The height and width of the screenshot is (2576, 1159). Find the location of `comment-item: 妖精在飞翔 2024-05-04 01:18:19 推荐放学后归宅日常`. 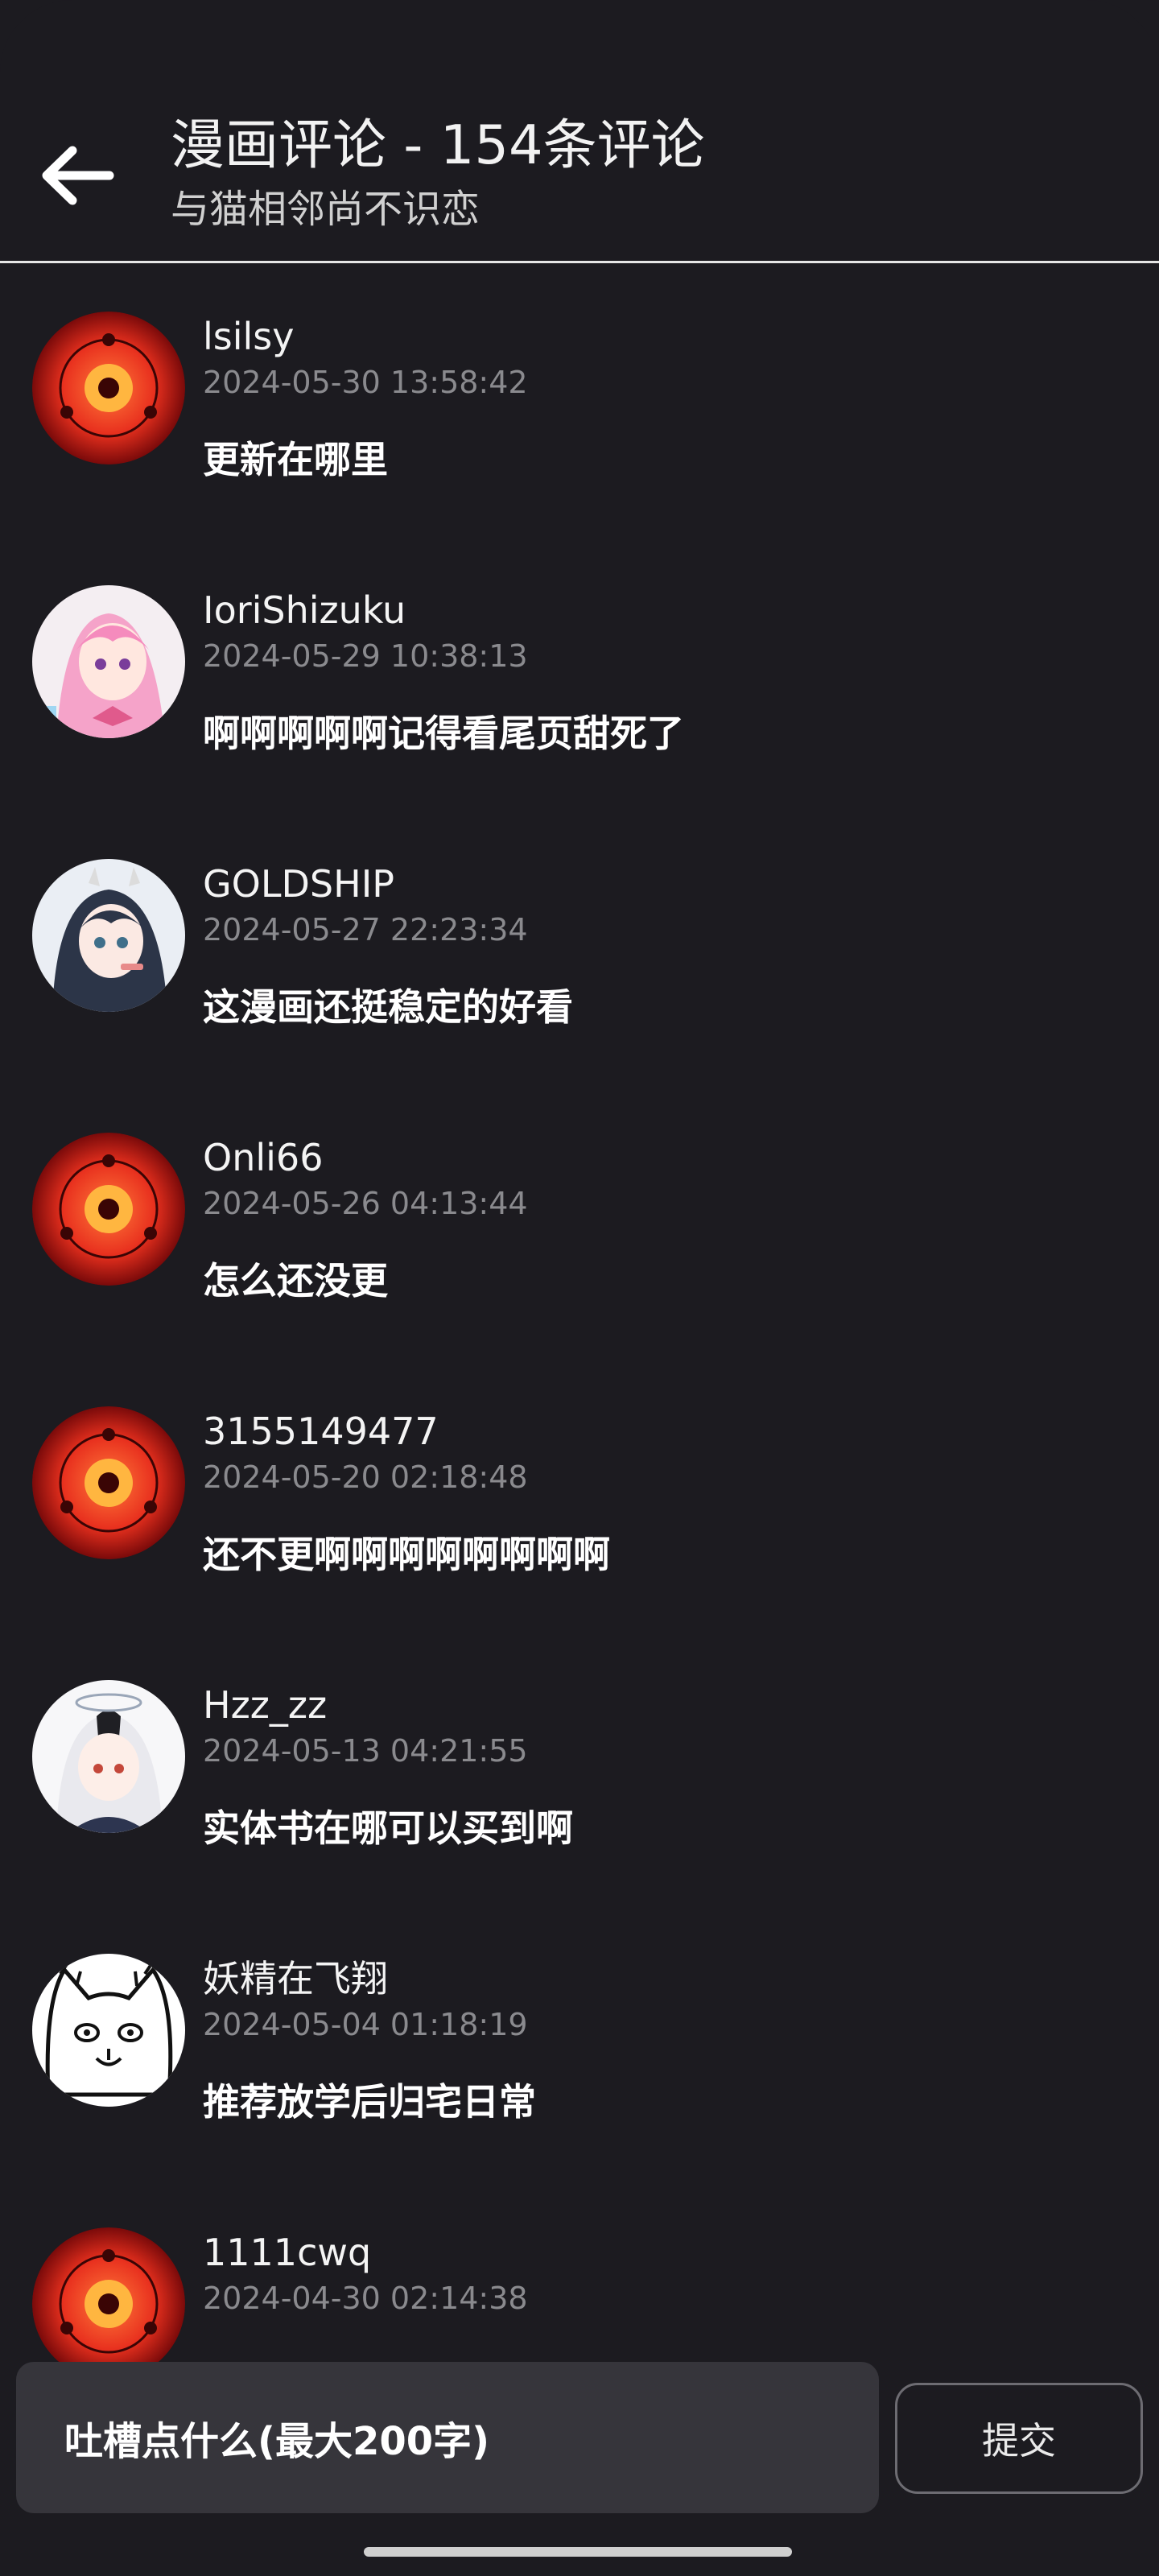

comment-item: 妖精在飞翔 2024-05-04 01:18:19 推荐放学后归宅日常 is located at coordinates (579, 2045).